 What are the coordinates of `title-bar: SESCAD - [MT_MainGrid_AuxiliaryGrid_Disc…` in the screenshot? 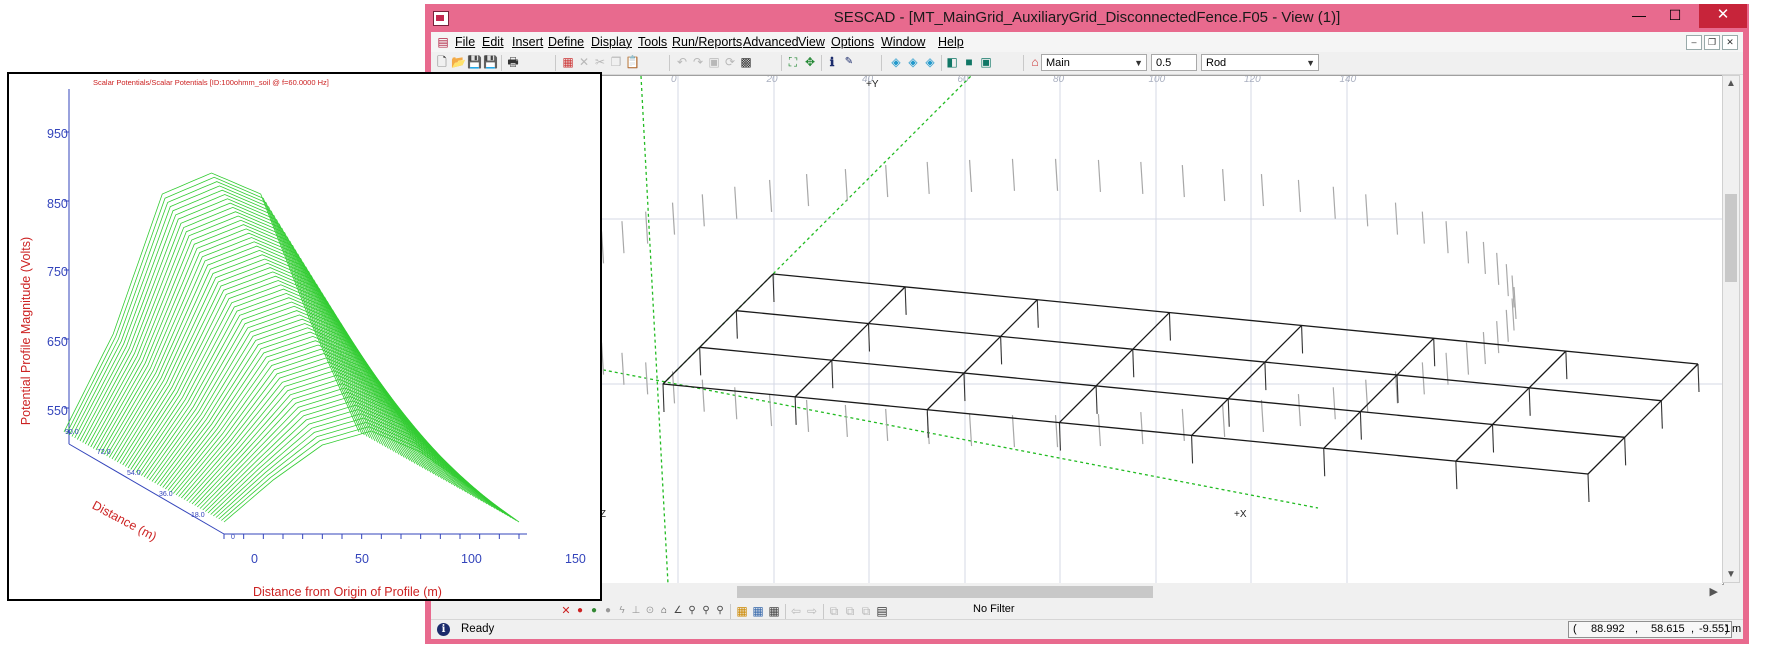 It's located at (1087, 18).